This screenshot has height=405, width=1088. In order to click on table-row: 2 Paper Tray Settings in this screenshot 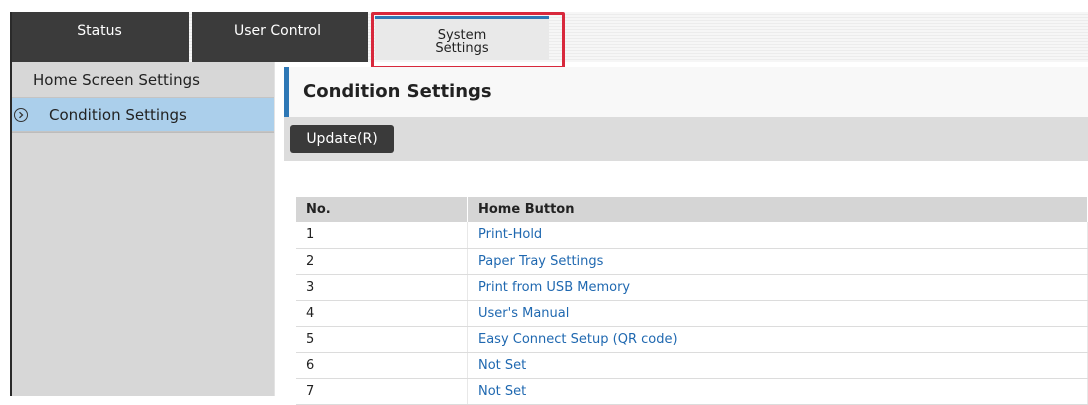, I will do `click(692, 261)`.